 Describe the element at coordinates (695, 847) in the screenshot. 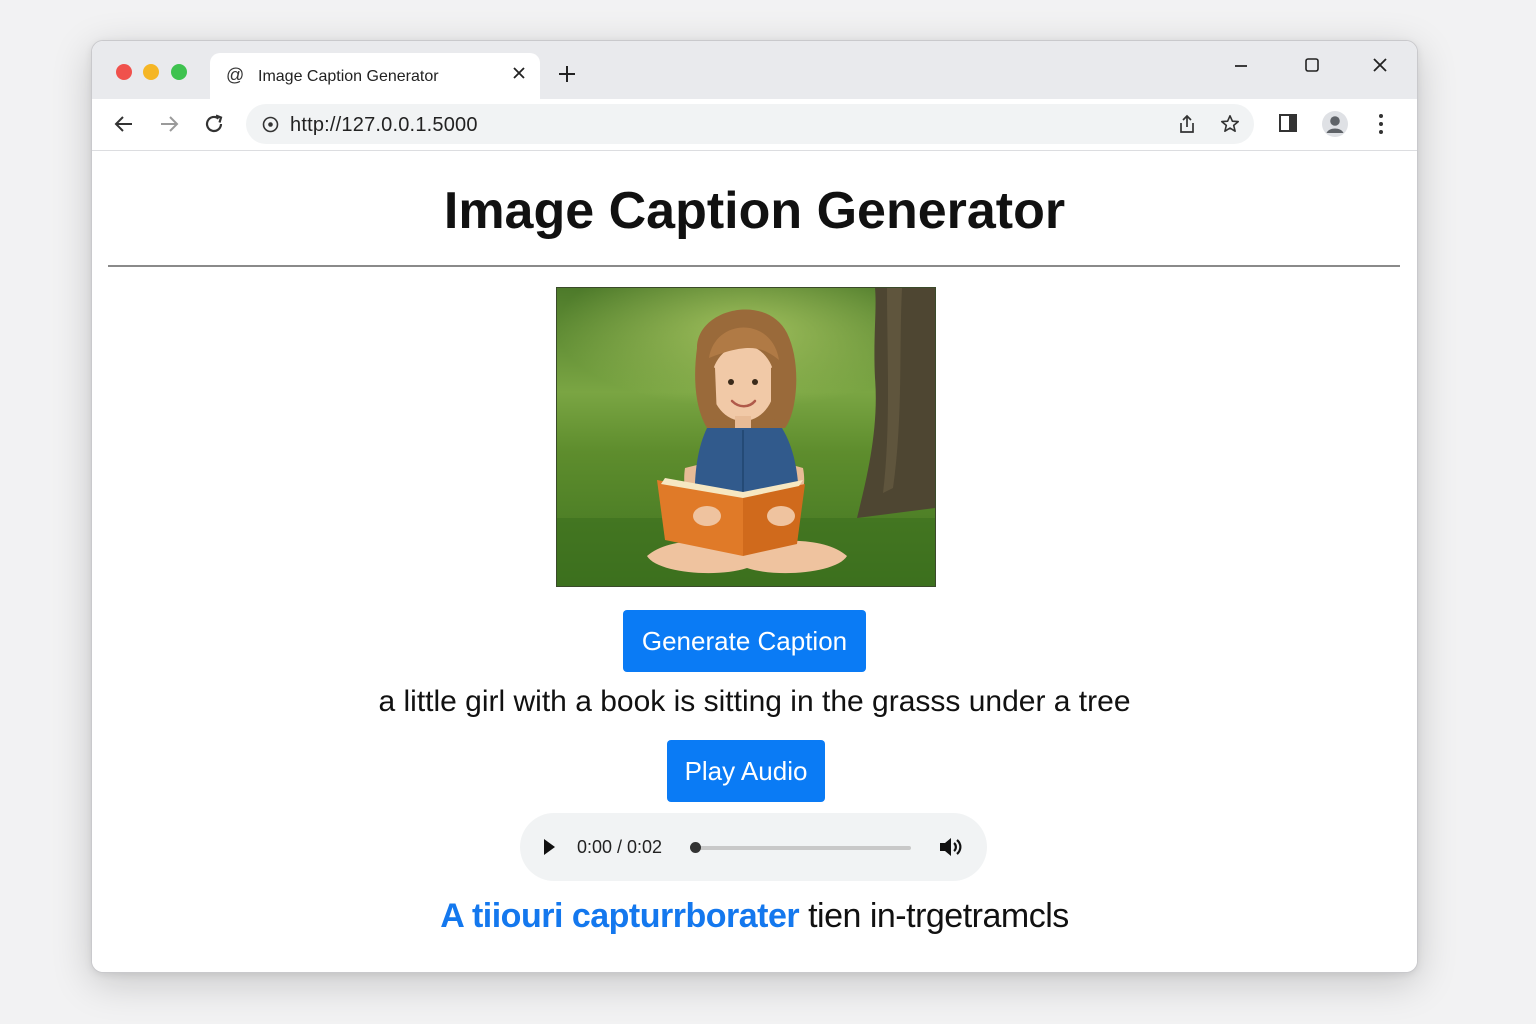

I see `audio-progress-thumb` at that location.